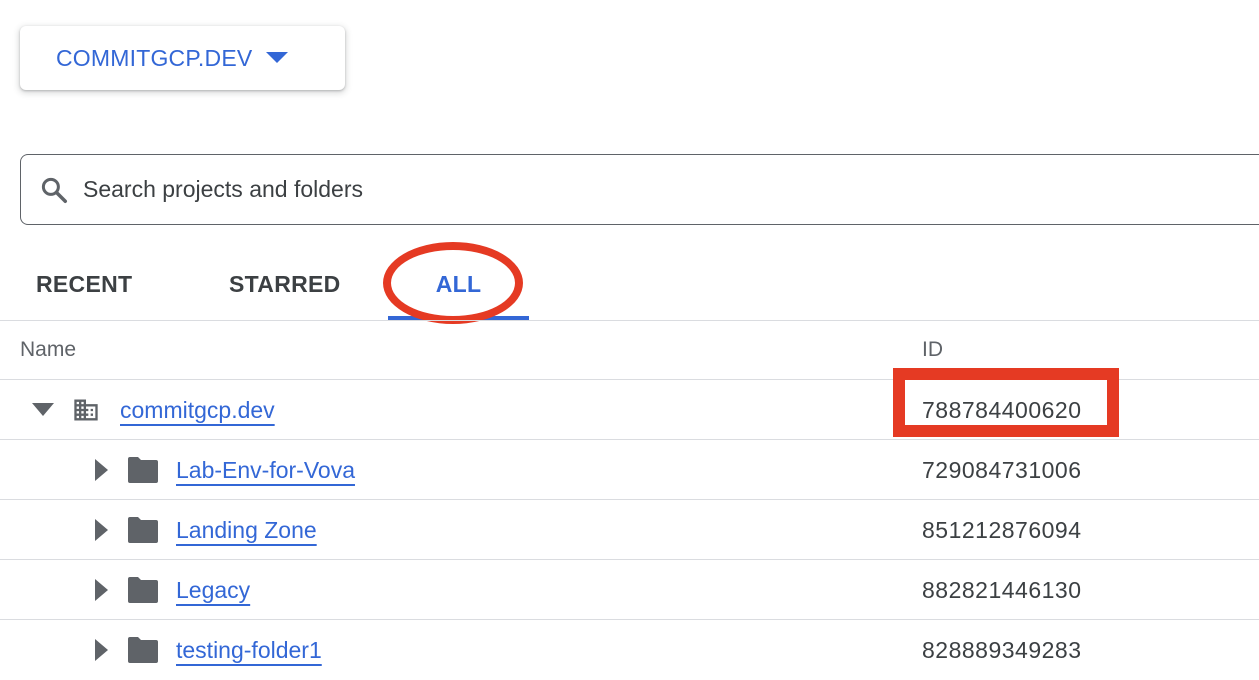  I want to click on tab-starred: STARRED, so click(285, 285).